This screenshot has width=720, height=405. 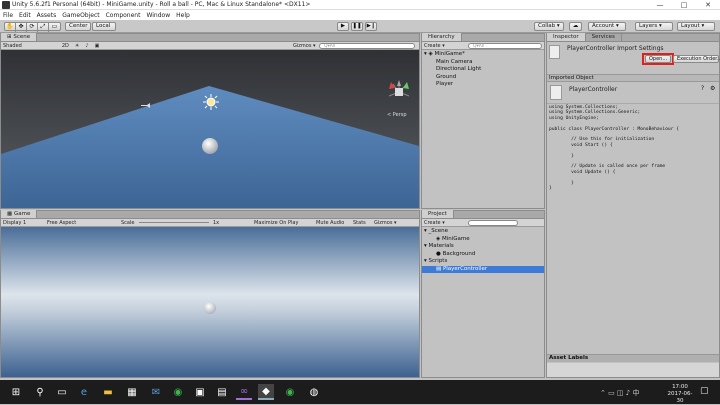 What do you see at coordinates (434, 223) in the screenshot?
I see `project-create-dropdown: Create ▾` at bounding box center [434, 223].